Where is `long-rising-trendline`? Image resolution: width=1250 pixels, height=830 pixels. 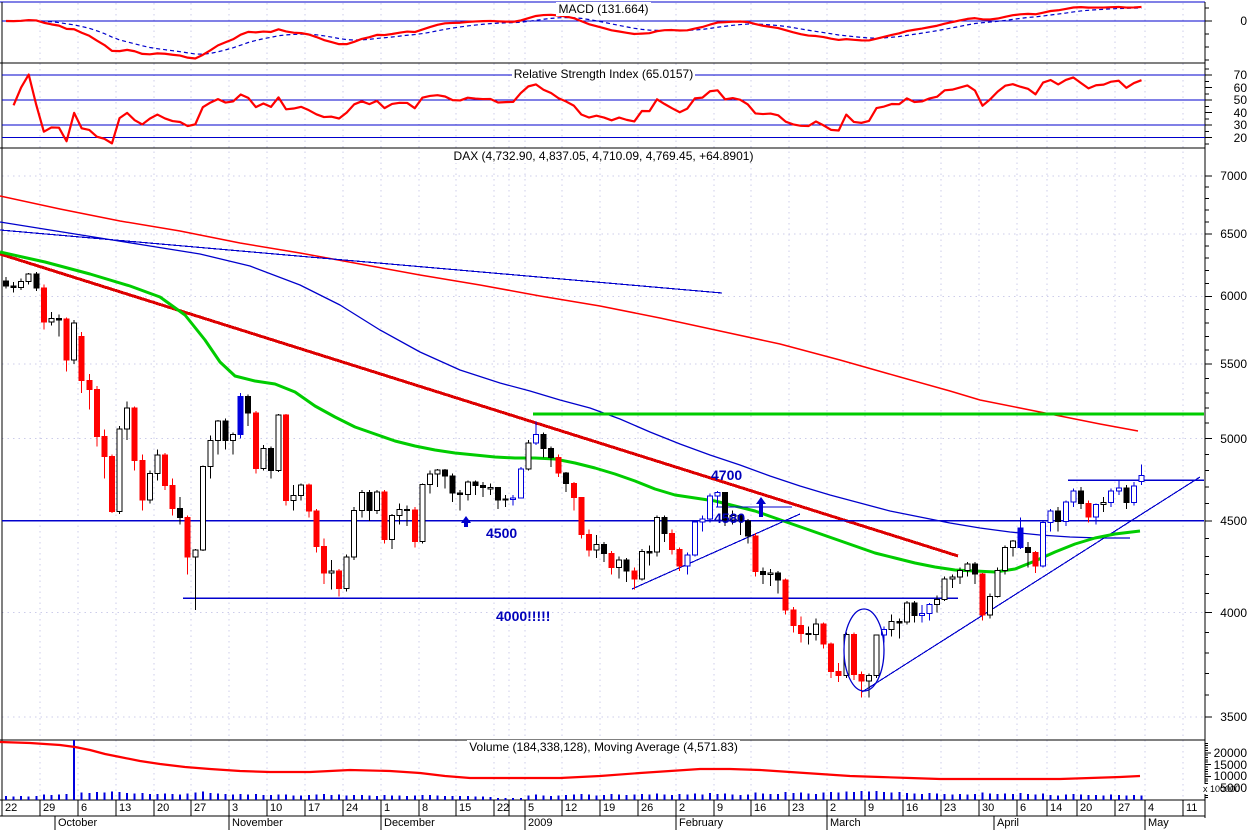 long-rising-trendline is located at coordinates (1031, 584).